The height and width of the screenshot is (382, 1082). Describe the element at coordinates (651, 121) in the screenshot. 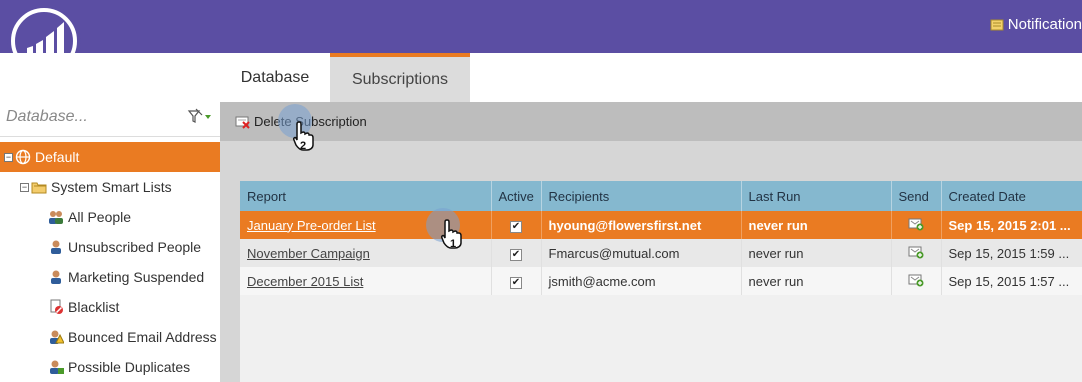

I see `toolbar: Delete Subscription` at that location.